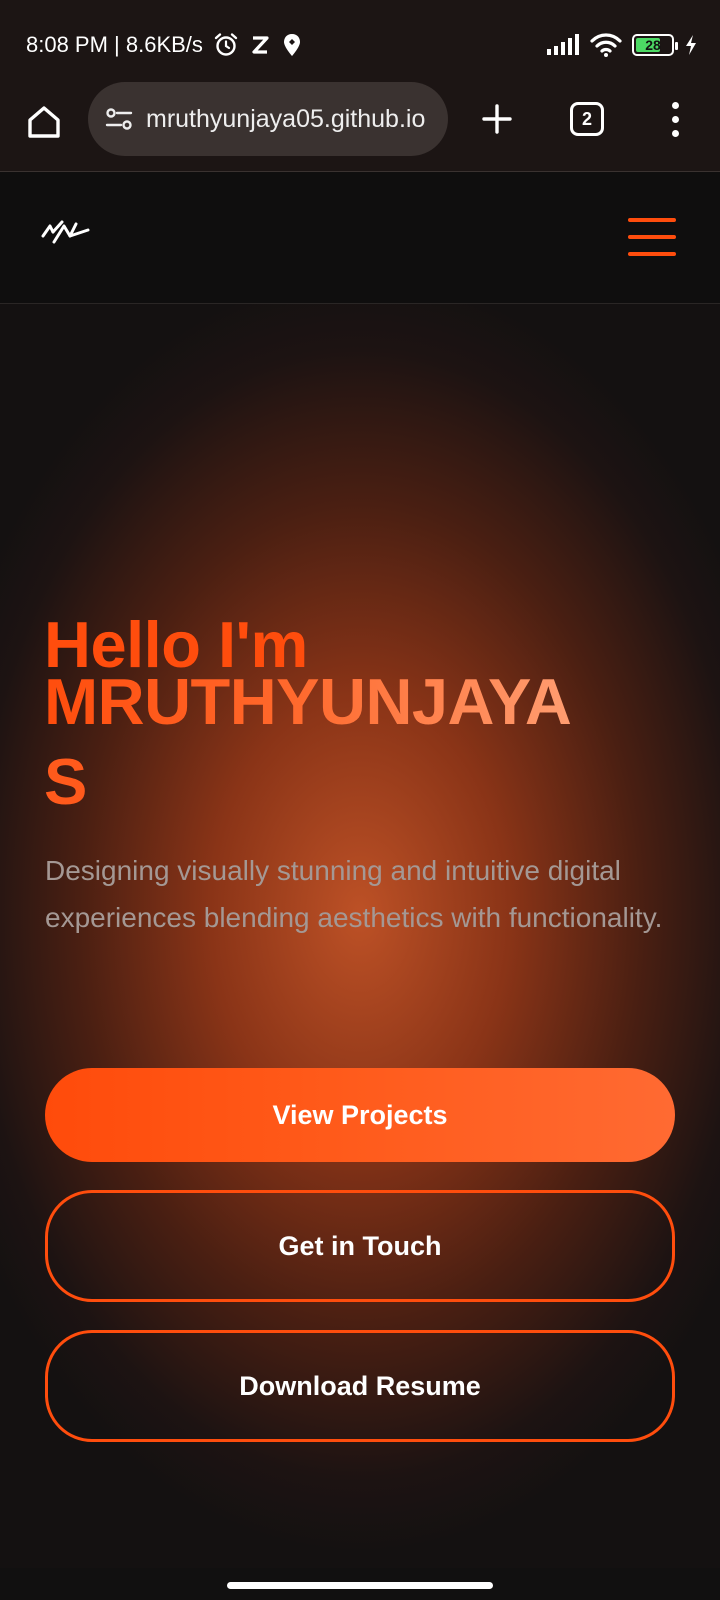 This screenshot has height=1600, width=720. I want to click on home-button, so click(44, 122).